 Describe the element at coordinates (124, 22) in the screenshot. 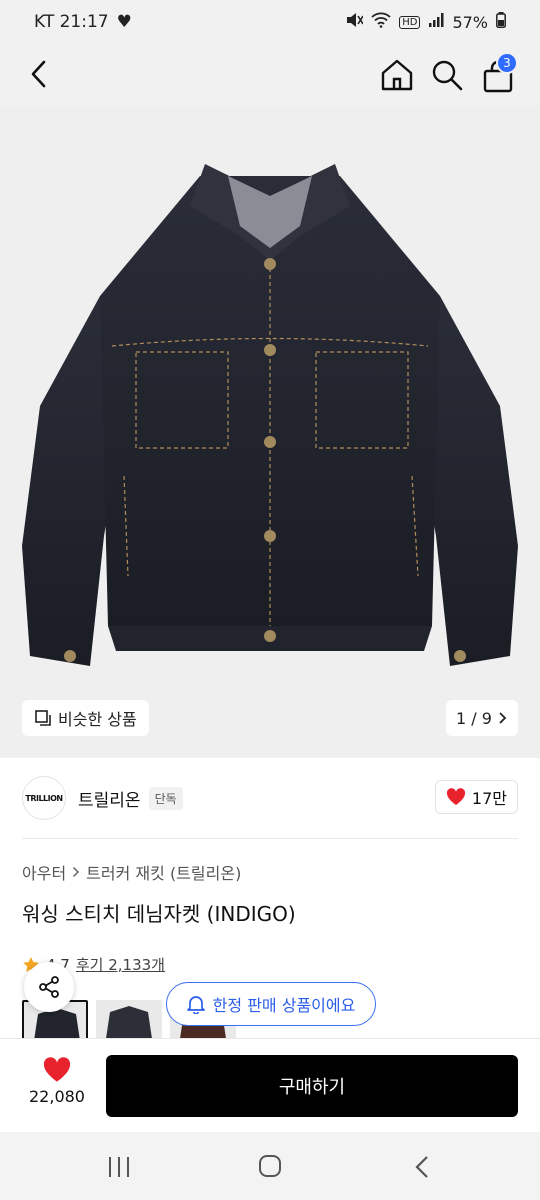

I see `heart-status-icon: ♥` at that location.